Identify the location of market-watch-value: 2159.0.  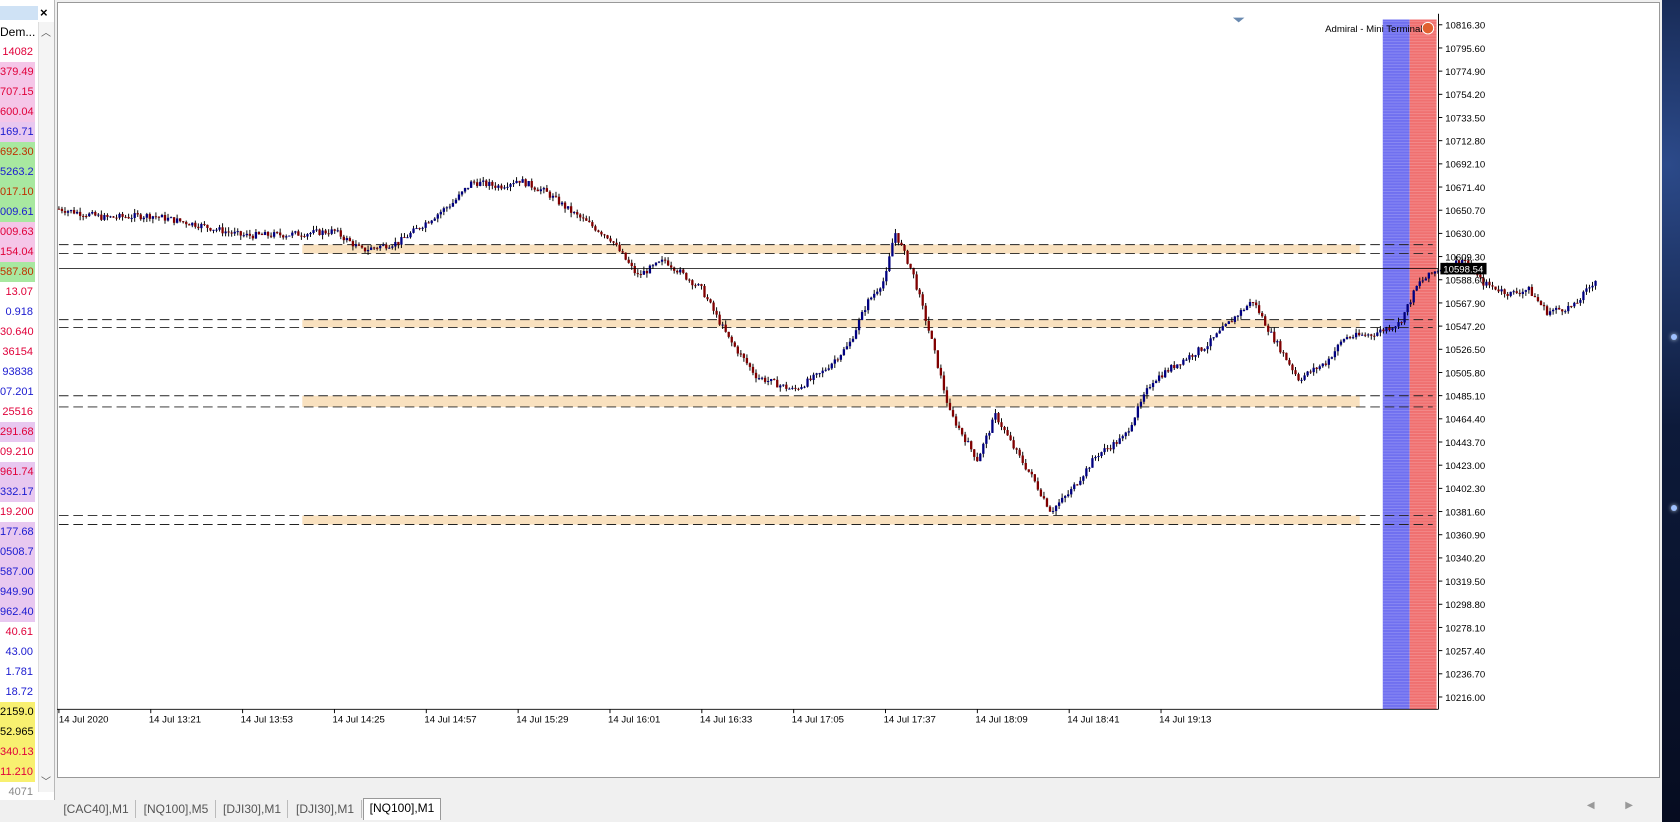
(17, 712).